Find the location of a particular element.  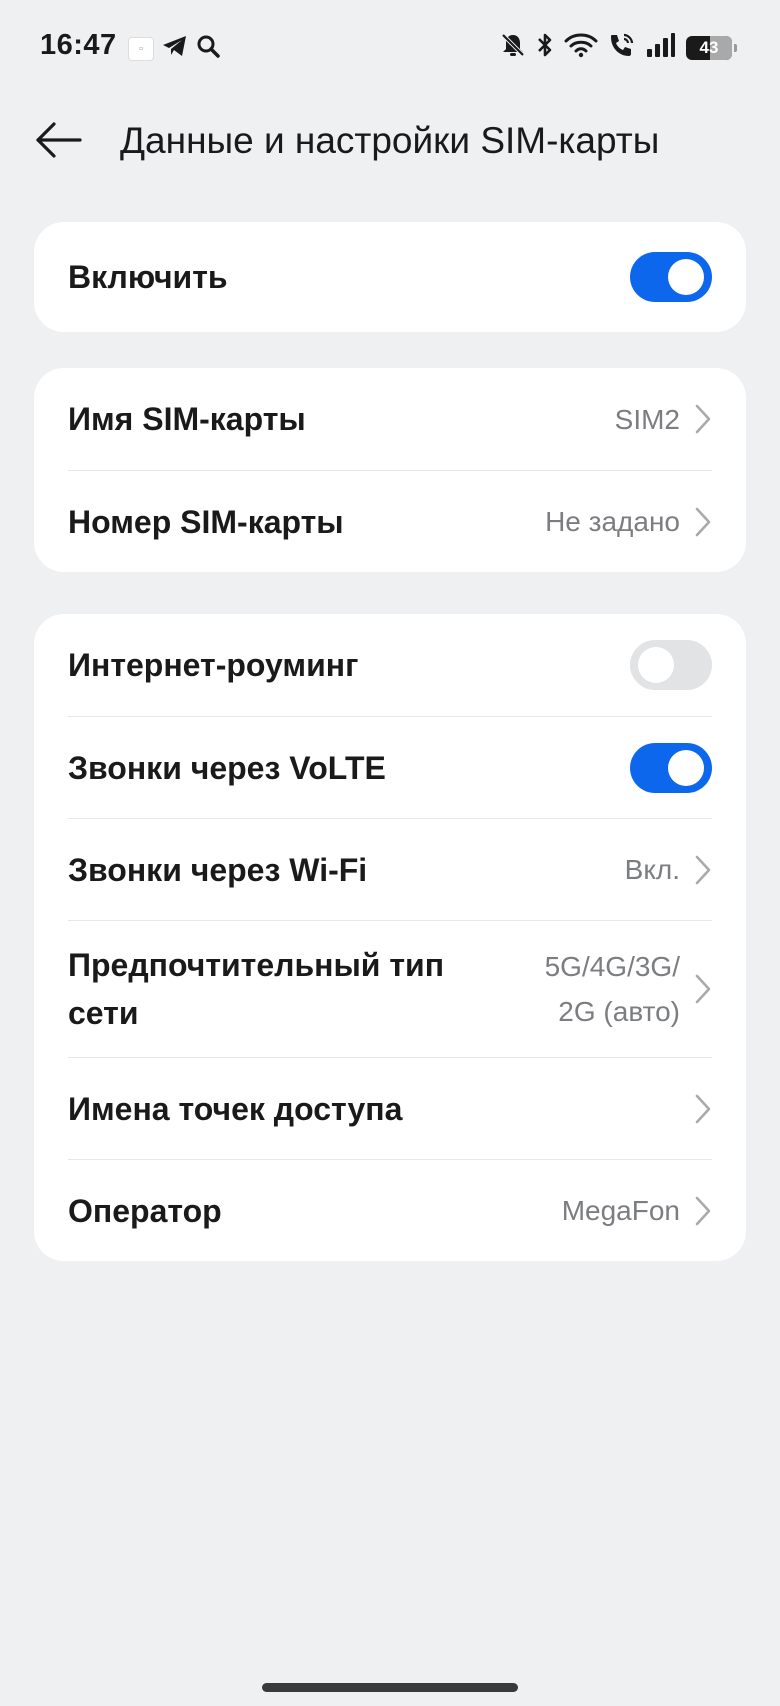

wifi-icon is located at coordinates (581, 47).